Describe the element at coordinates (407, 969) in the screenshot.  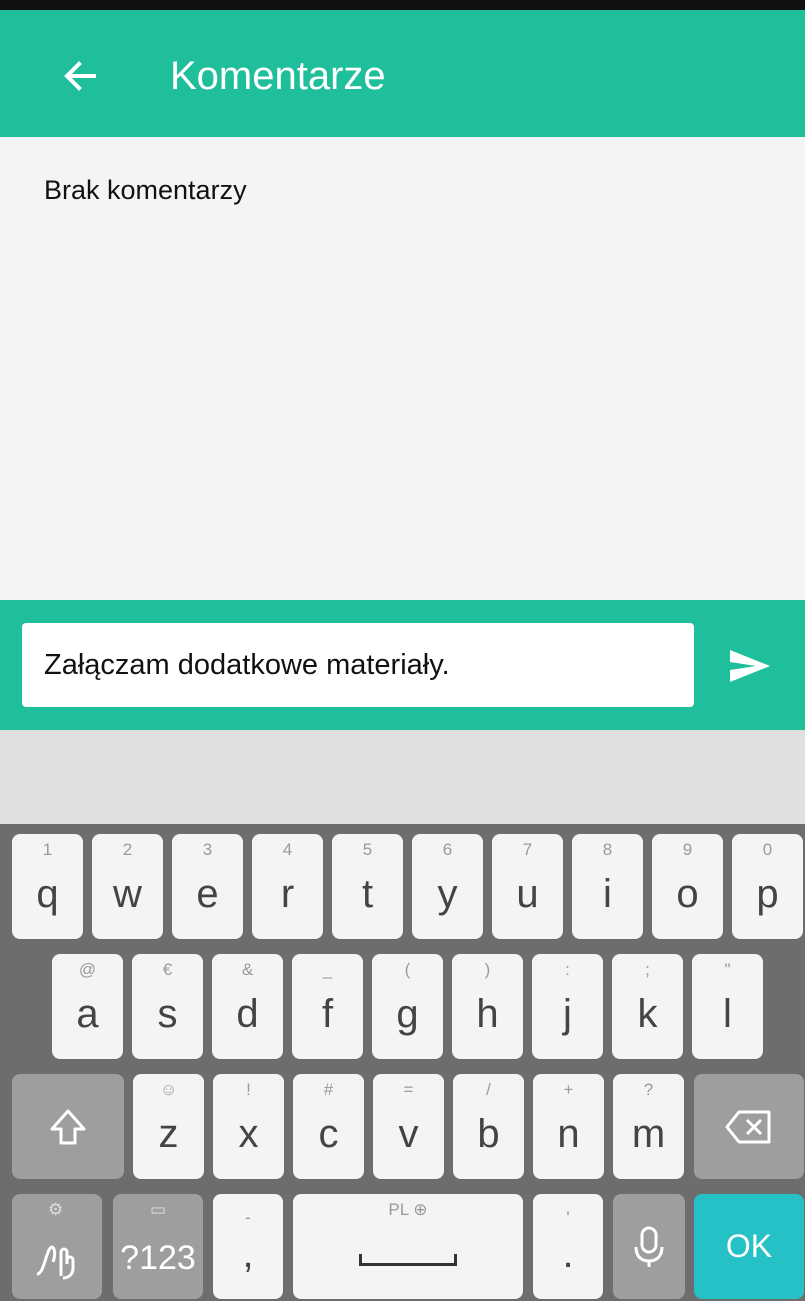
I see `key-hint: (` at that location.